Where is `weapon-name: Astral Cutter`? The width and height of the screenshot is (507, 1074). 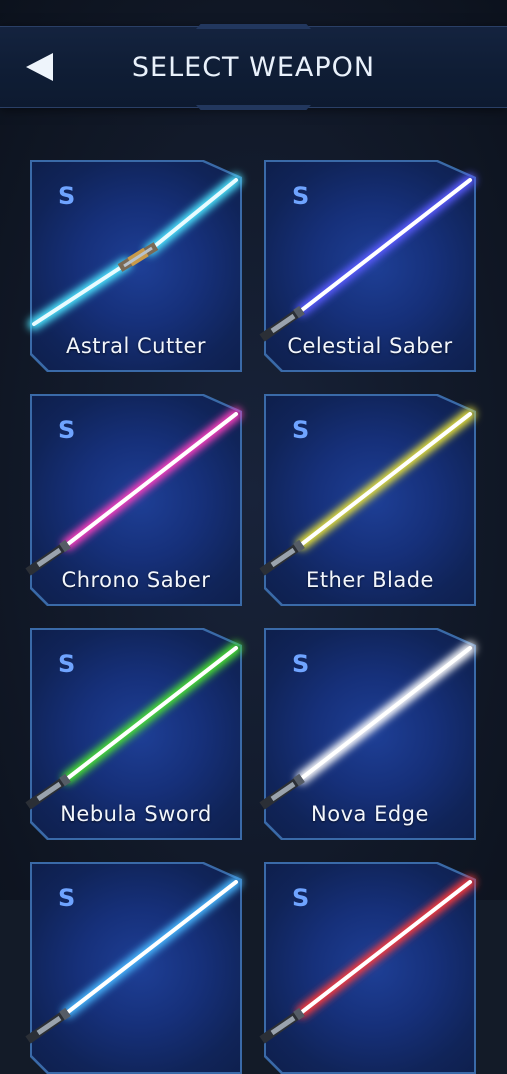
weapon-name: Astral Cutter is located at coordinates (136, 346).